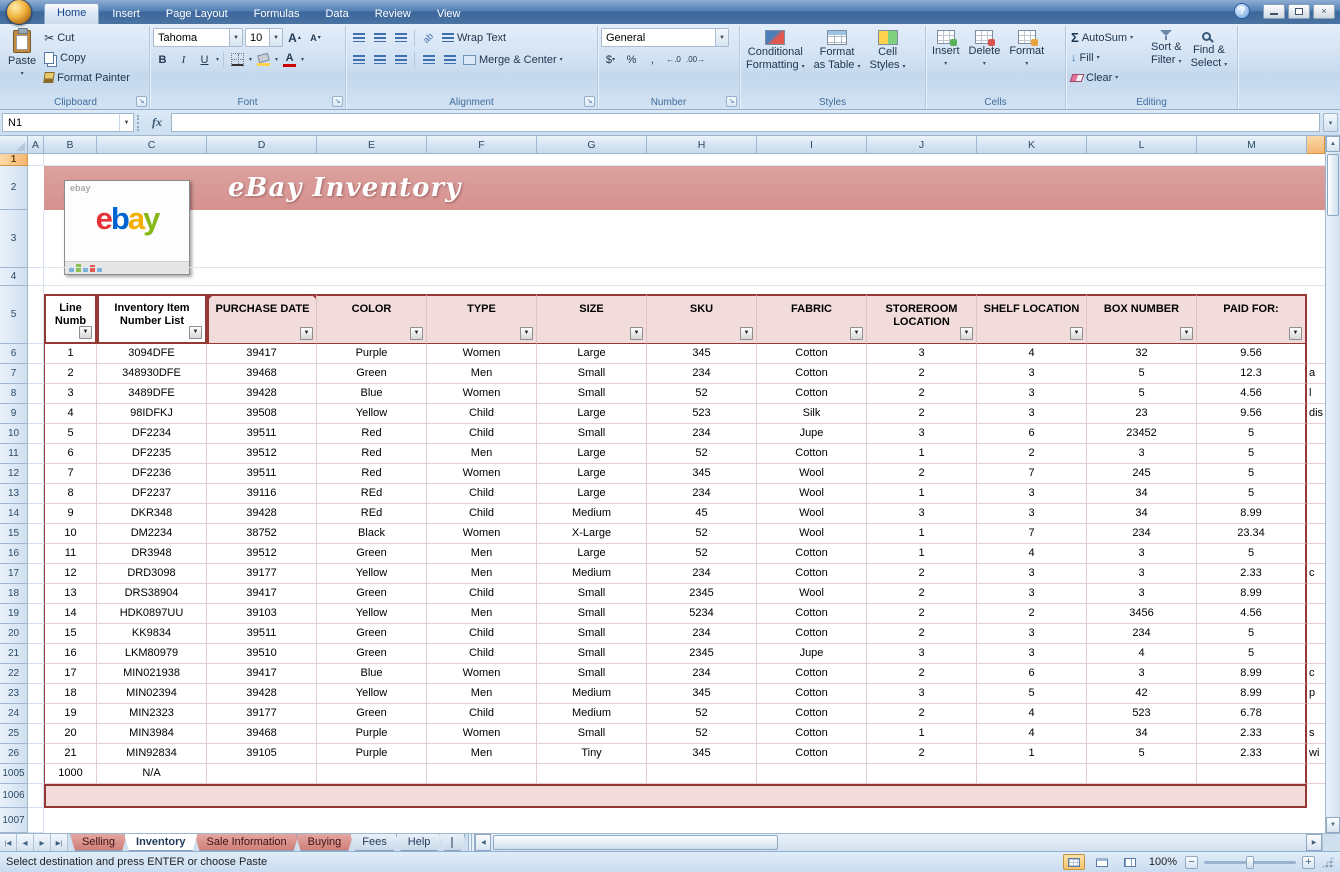 The image size is (1340, 872). What do you see at coordinates (1142, 574) in the screenshot?
I see `cell-L17: 3` at bounding box center [1142, 574].